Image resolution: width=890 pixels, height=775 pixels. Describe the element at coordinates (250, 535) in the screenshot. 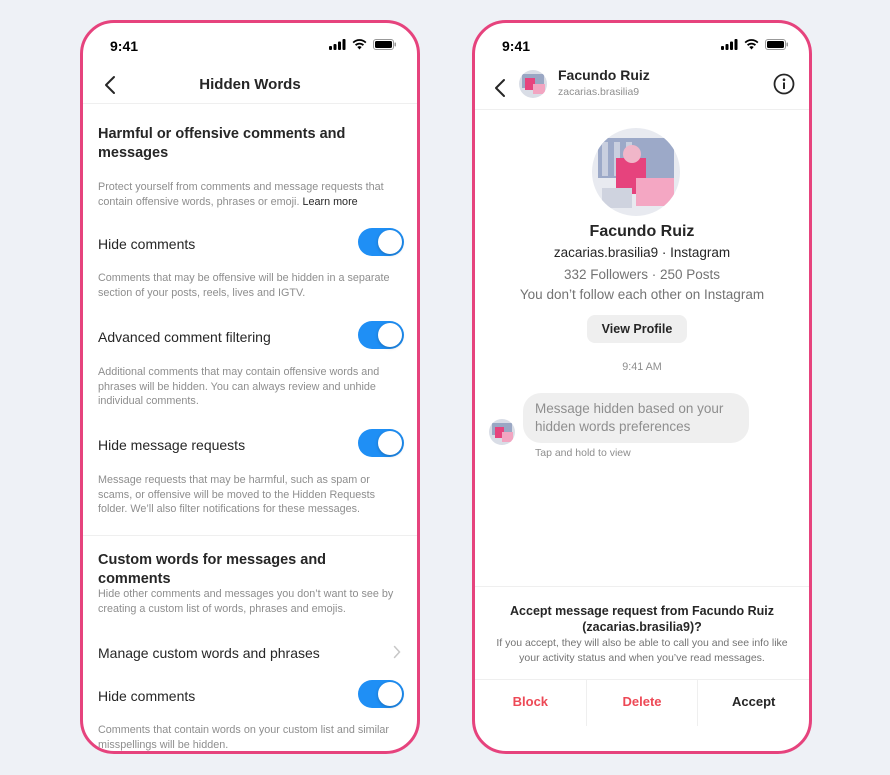

I see `section-divider` at that location.